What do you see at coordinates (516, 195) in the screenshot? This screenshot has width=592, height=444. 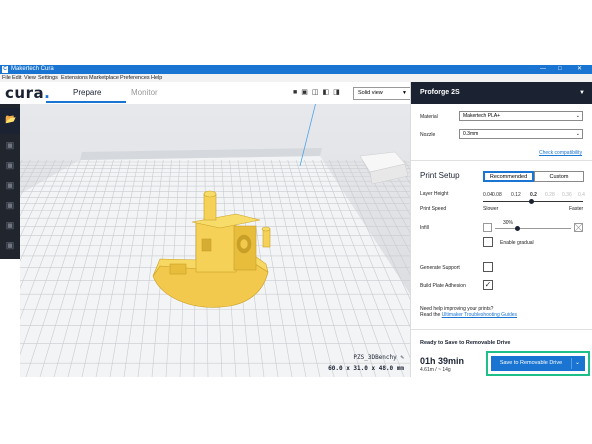 I see `layer-height-option: 0.12` at bounding box center [516, 195].